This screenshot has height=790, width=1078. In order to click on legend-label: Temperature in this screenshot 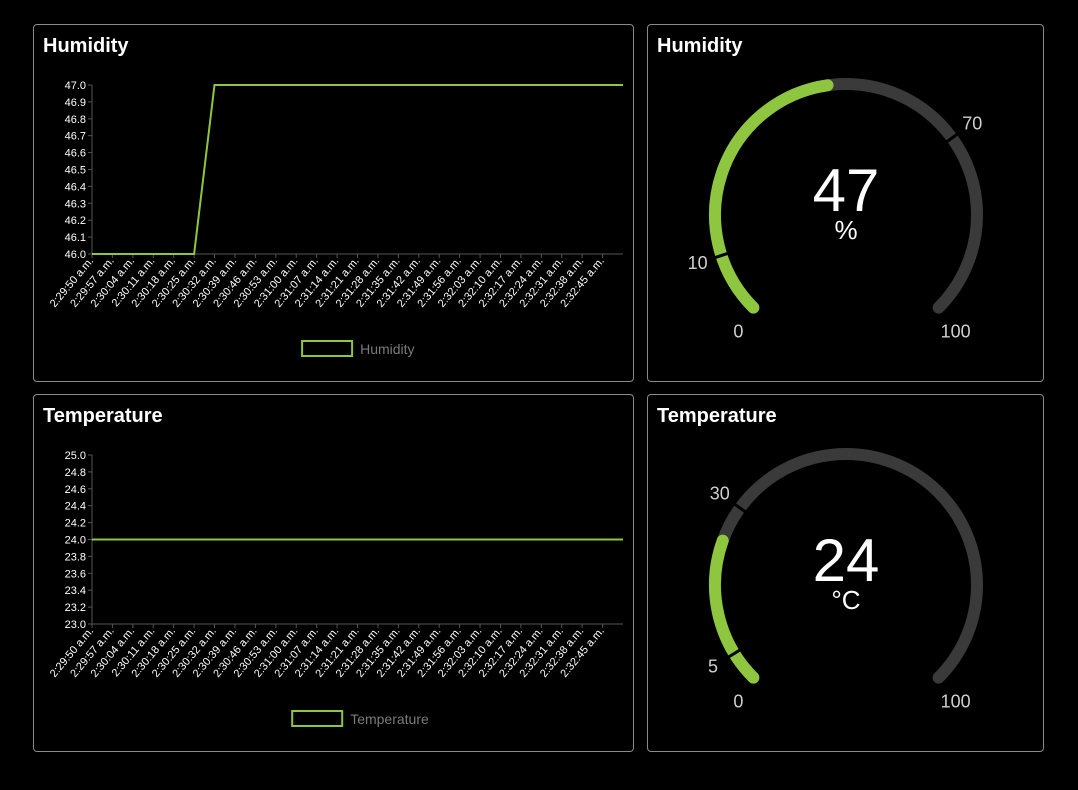, I will do `click(389, 719)`.